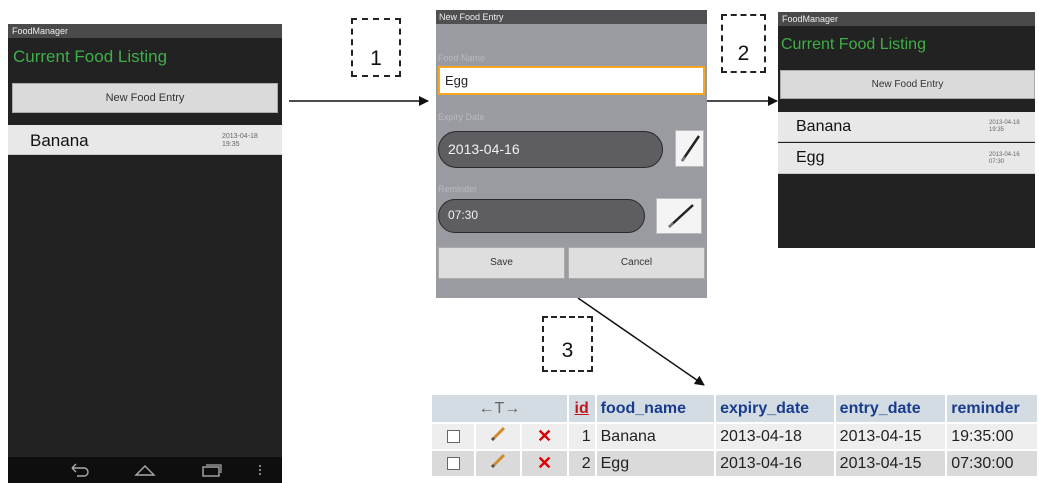 Image resolution: width=1039 pixels, height=483 pixels. I want to click on table-row: ✕ 2 Egg 2013-04-16 2013-04-15 07:30:00, so click(734, 463).